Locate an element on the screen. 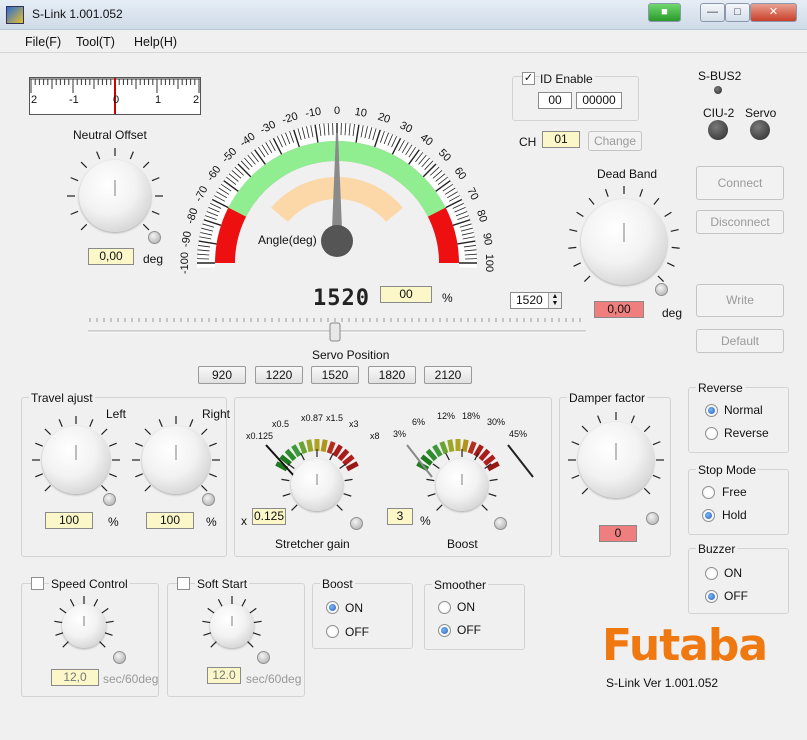  change-button: Change is located at coordinates (615, 141).